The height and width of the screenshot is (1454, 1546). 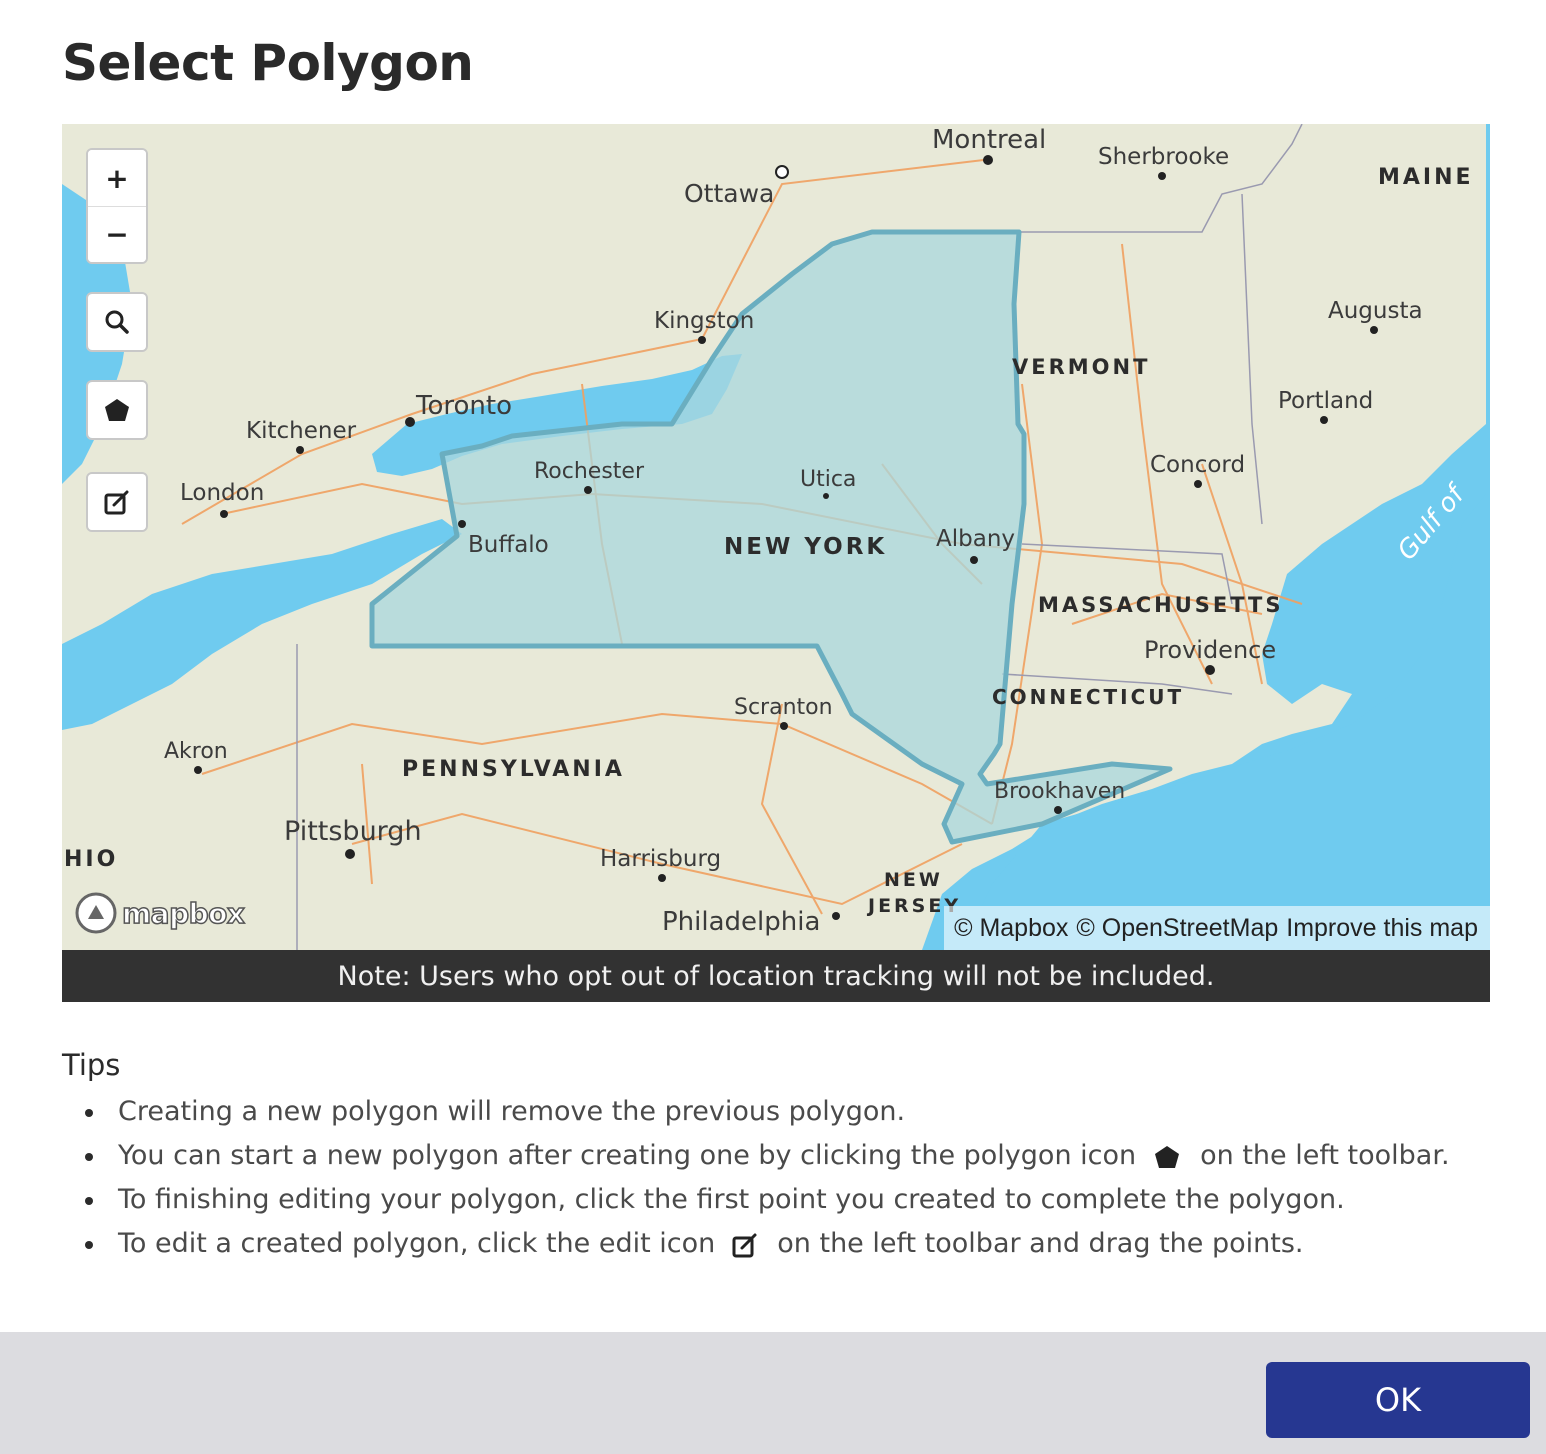 I want to click on search-button, so click(x=117, y=322).